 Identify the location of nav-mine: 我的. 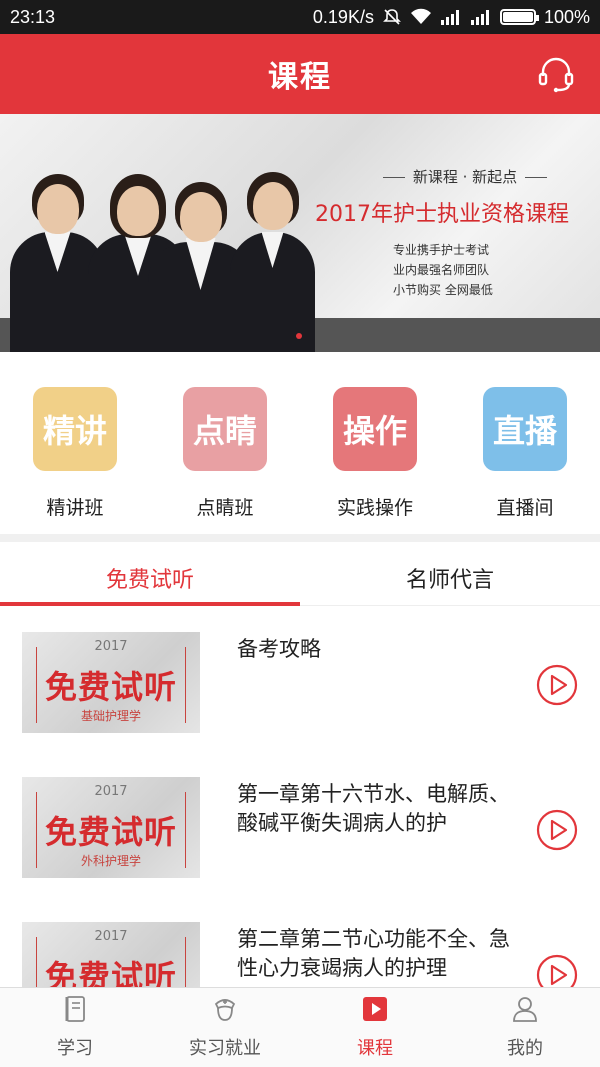
(525, 1027).